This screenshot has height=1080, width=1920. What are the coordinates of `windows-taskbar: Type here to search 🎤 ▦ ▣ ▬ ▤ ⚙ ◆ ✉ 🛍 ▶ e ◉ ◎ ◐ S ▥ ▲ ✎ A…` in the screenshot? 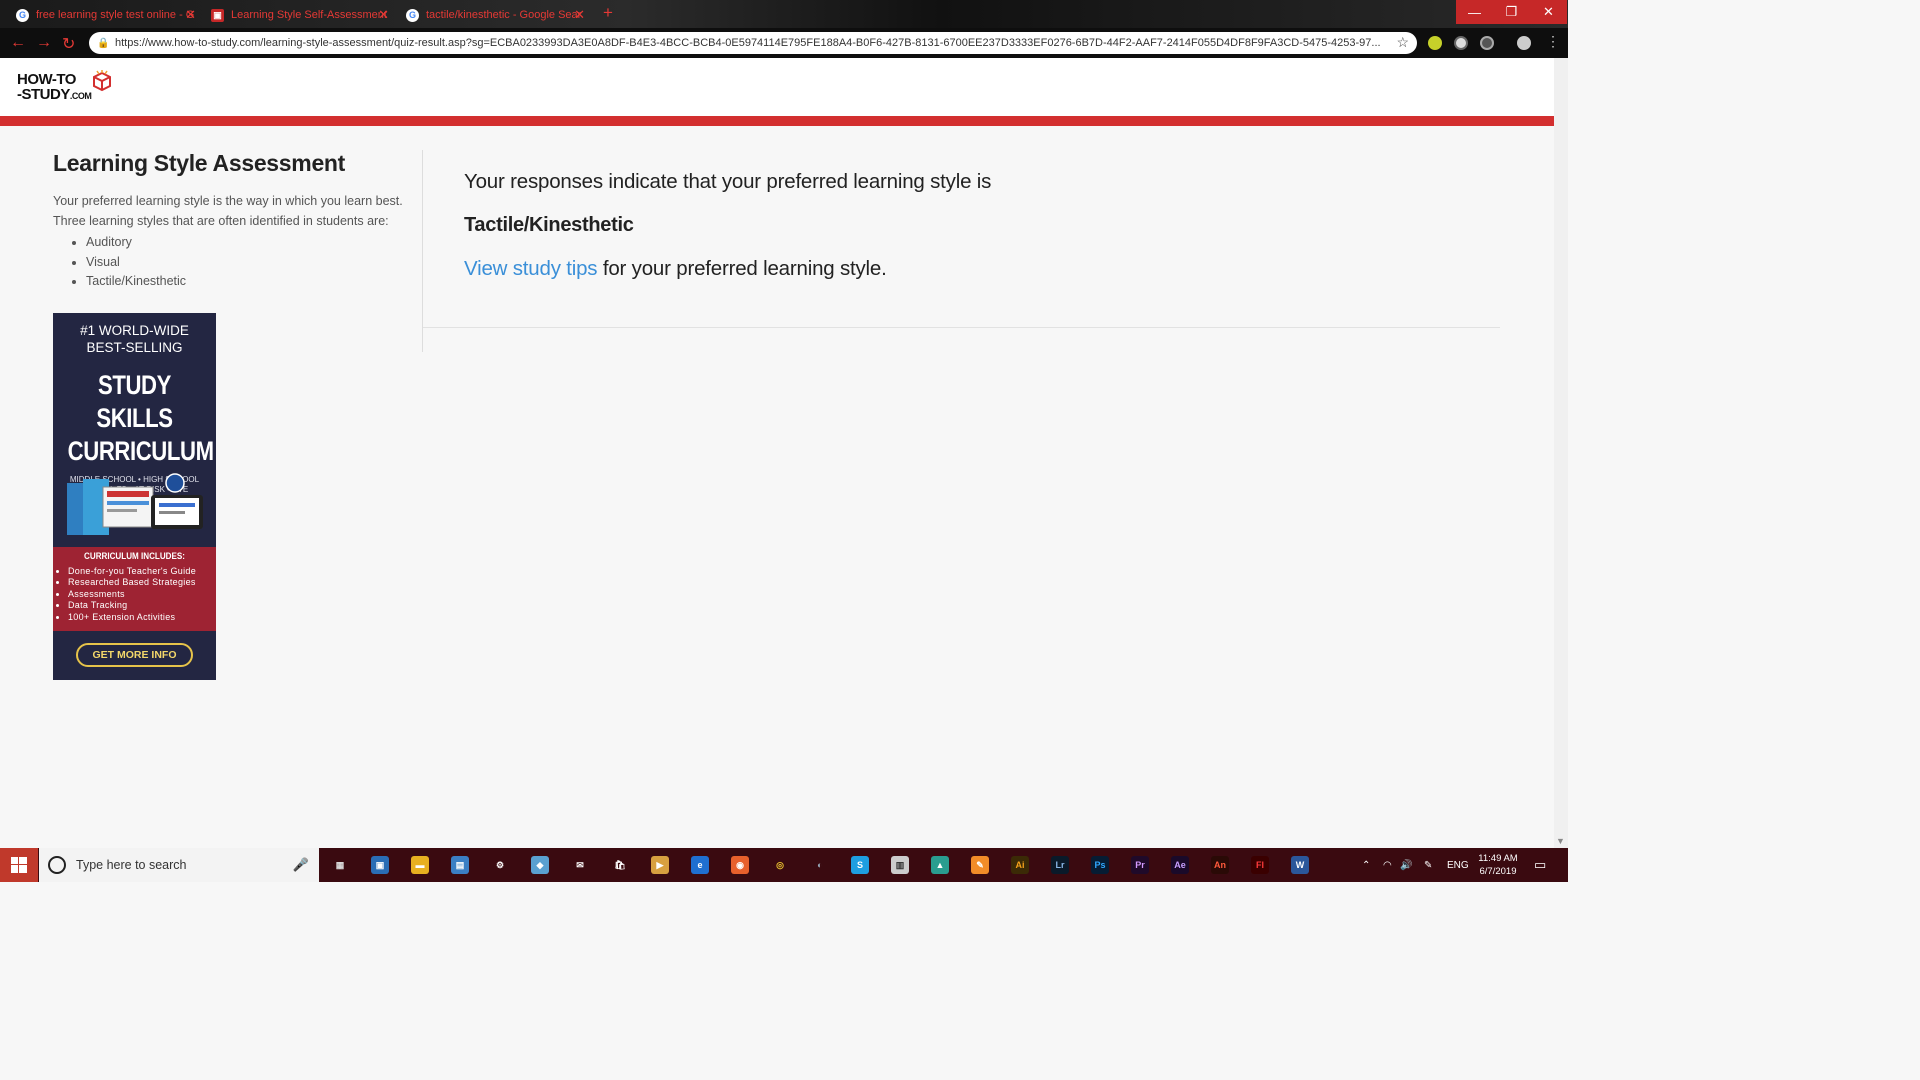 It's located at (784, 865).